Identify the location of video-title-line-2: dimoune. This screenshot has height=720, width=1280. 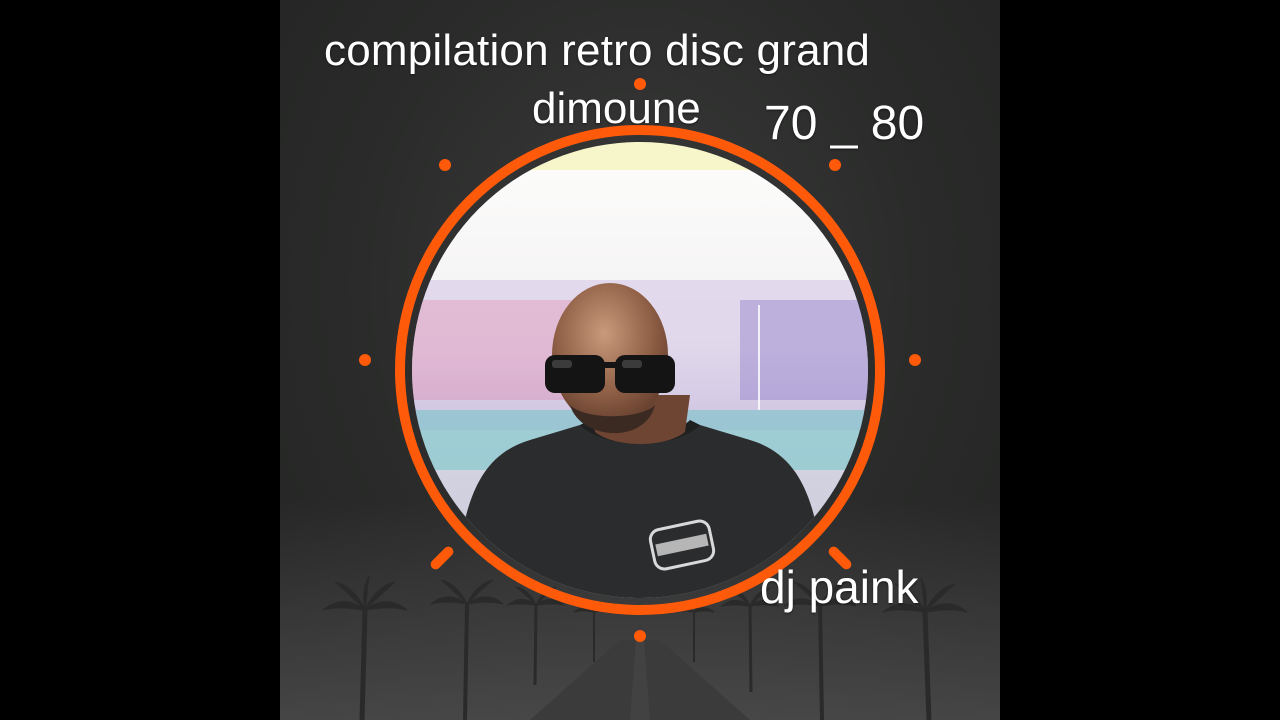
(616, 108).